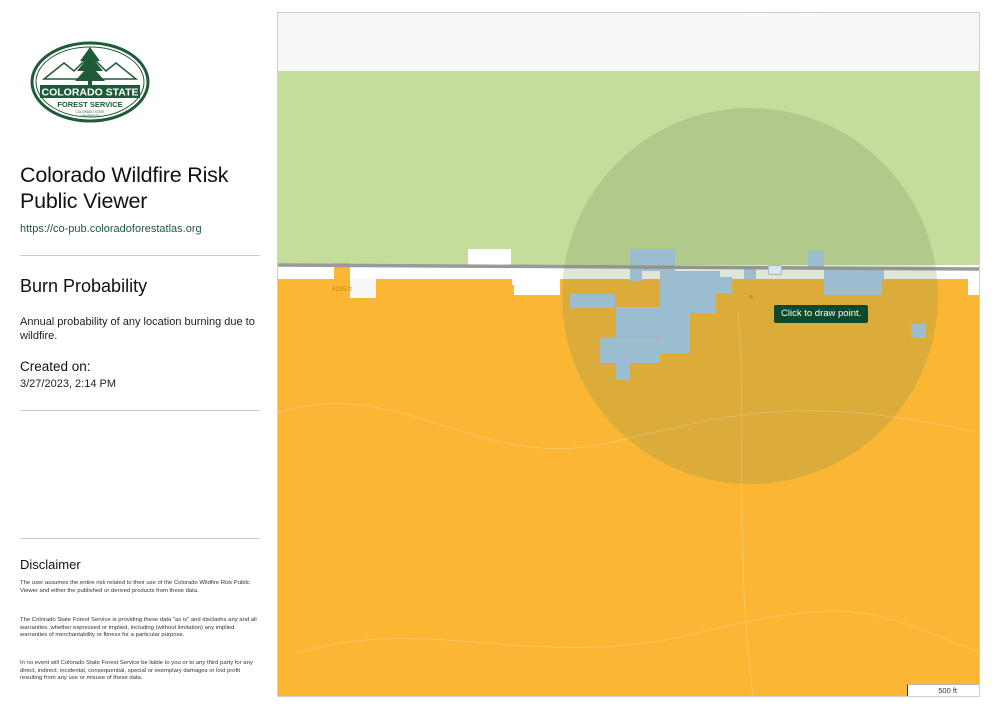  Describe the element at coordinates (89, 93) in the screenshot. I see `logo-line1: COLORADO STATE` at that location.